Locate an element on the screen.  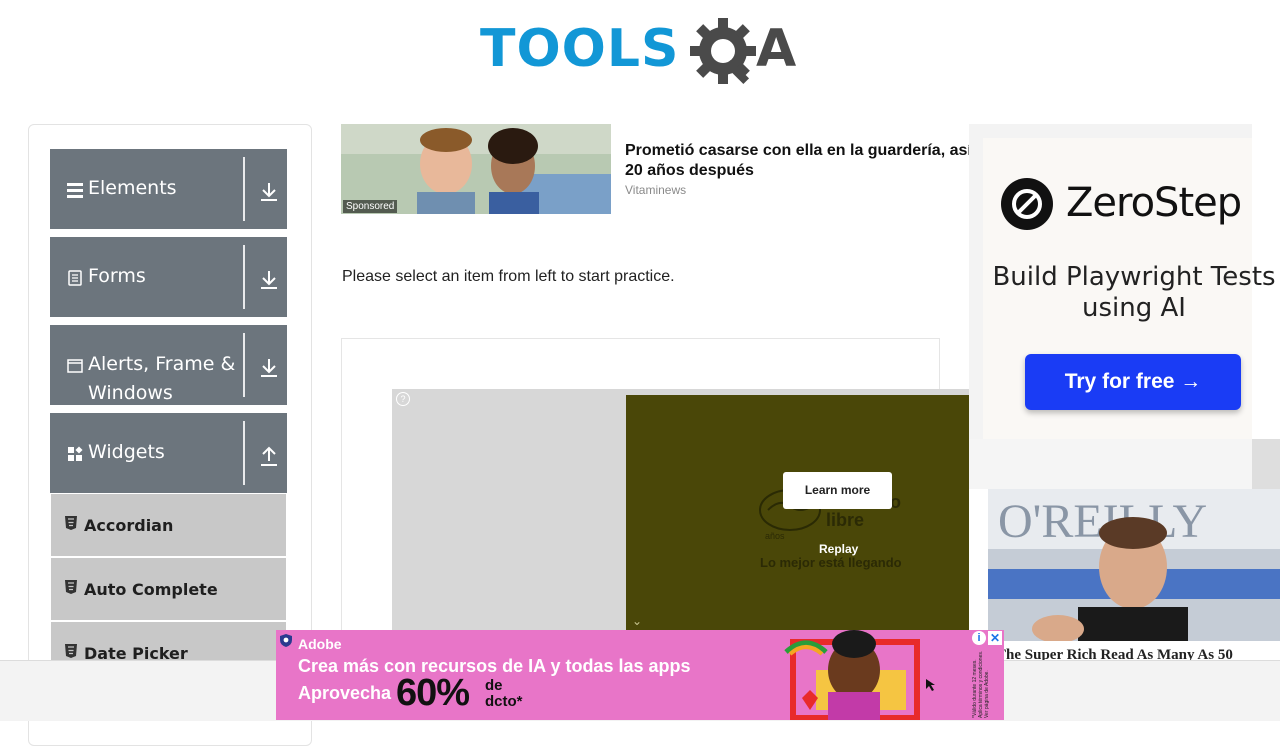
adobe-percent: 60% is located at coordinates (433, 693).